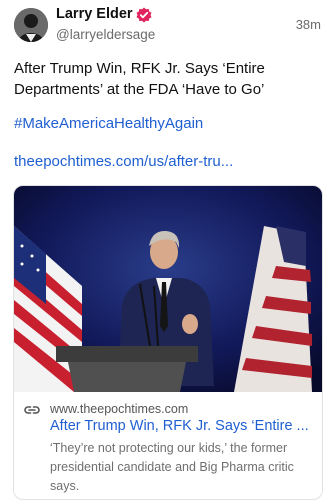 The width and height of the screenshot is (335, 500). I want to click on timestamp: 38m, so click(308, 24).